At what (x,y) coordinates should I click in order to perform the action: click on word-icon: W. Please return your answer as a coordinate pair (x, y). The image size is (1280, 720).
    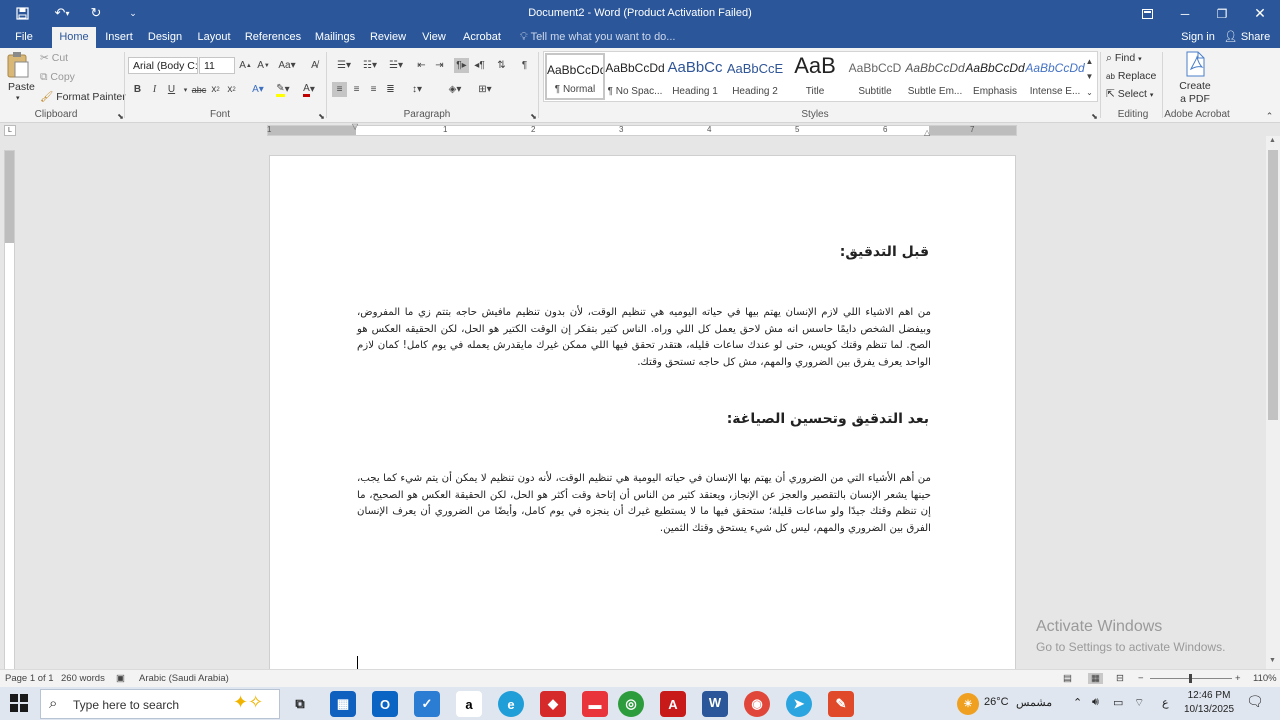
    Looking at the image, I should click on (715, 704).